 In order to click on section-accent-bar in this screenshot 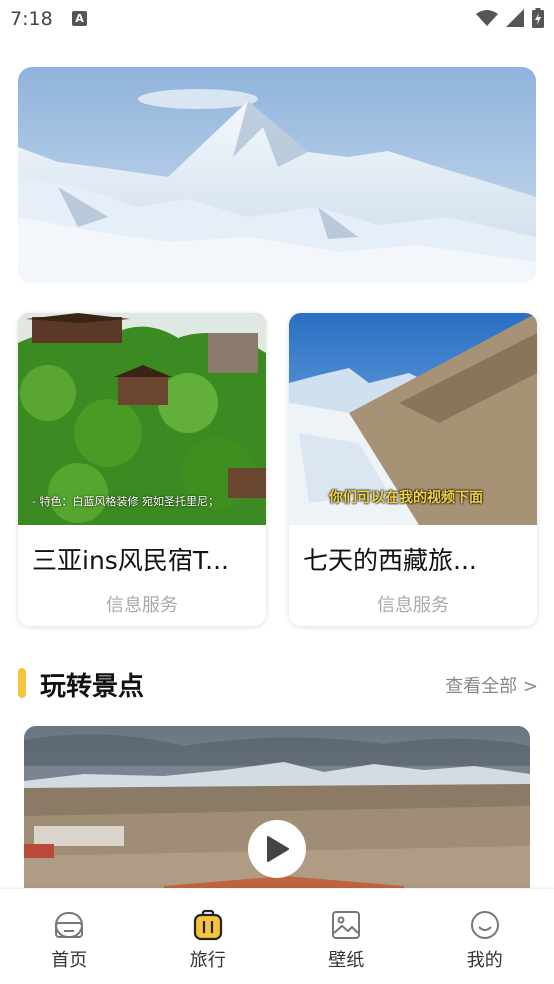, I will do `click(22, 683)`.